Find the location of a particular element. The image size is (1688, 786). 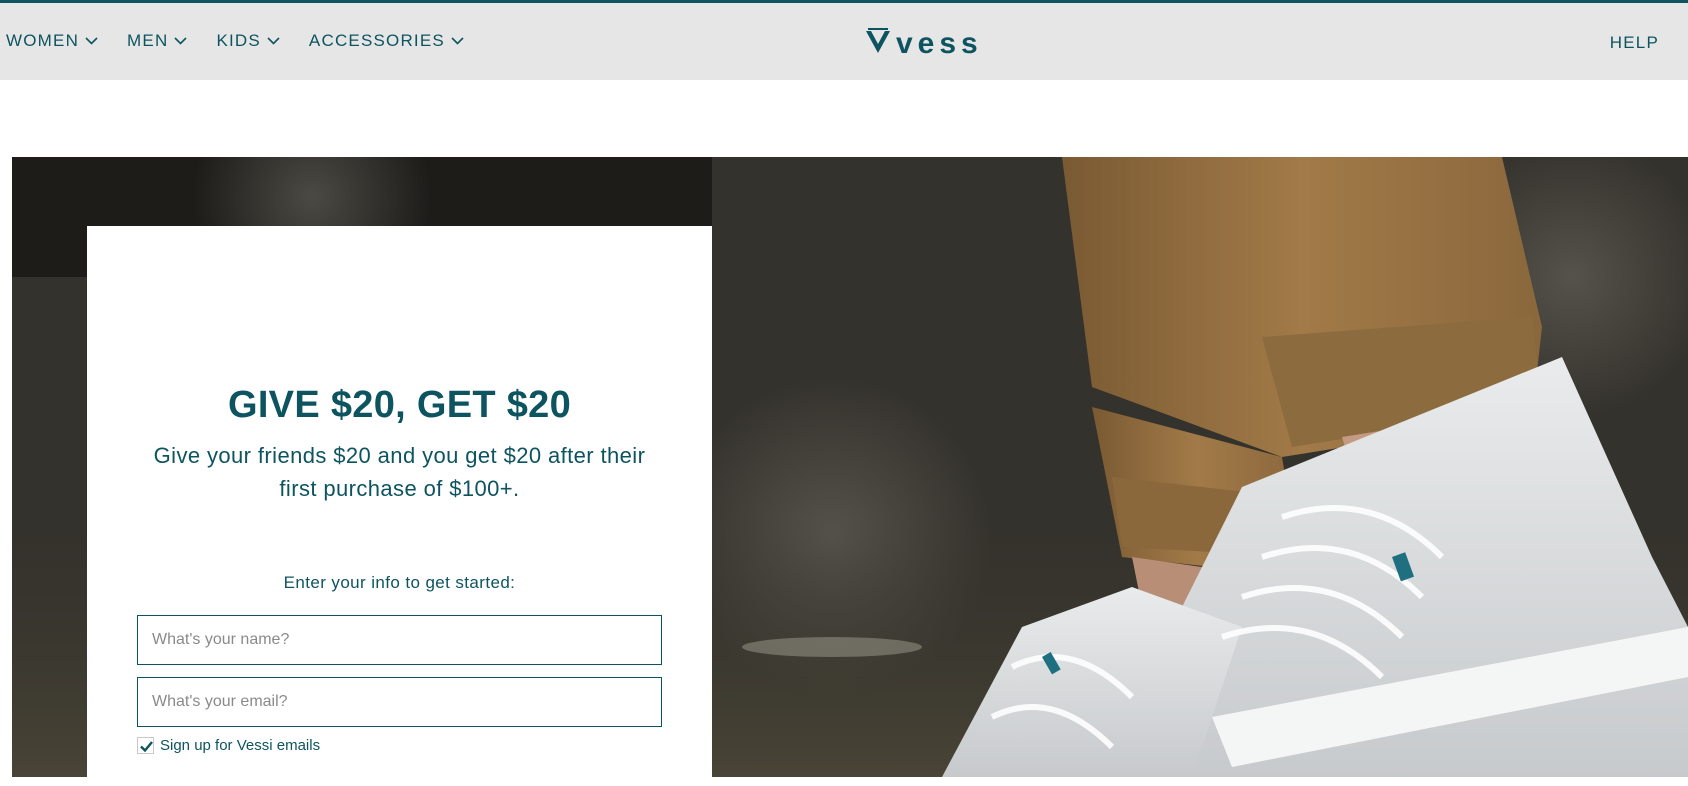

checkmark-icon is located at coordinates (146, 747).